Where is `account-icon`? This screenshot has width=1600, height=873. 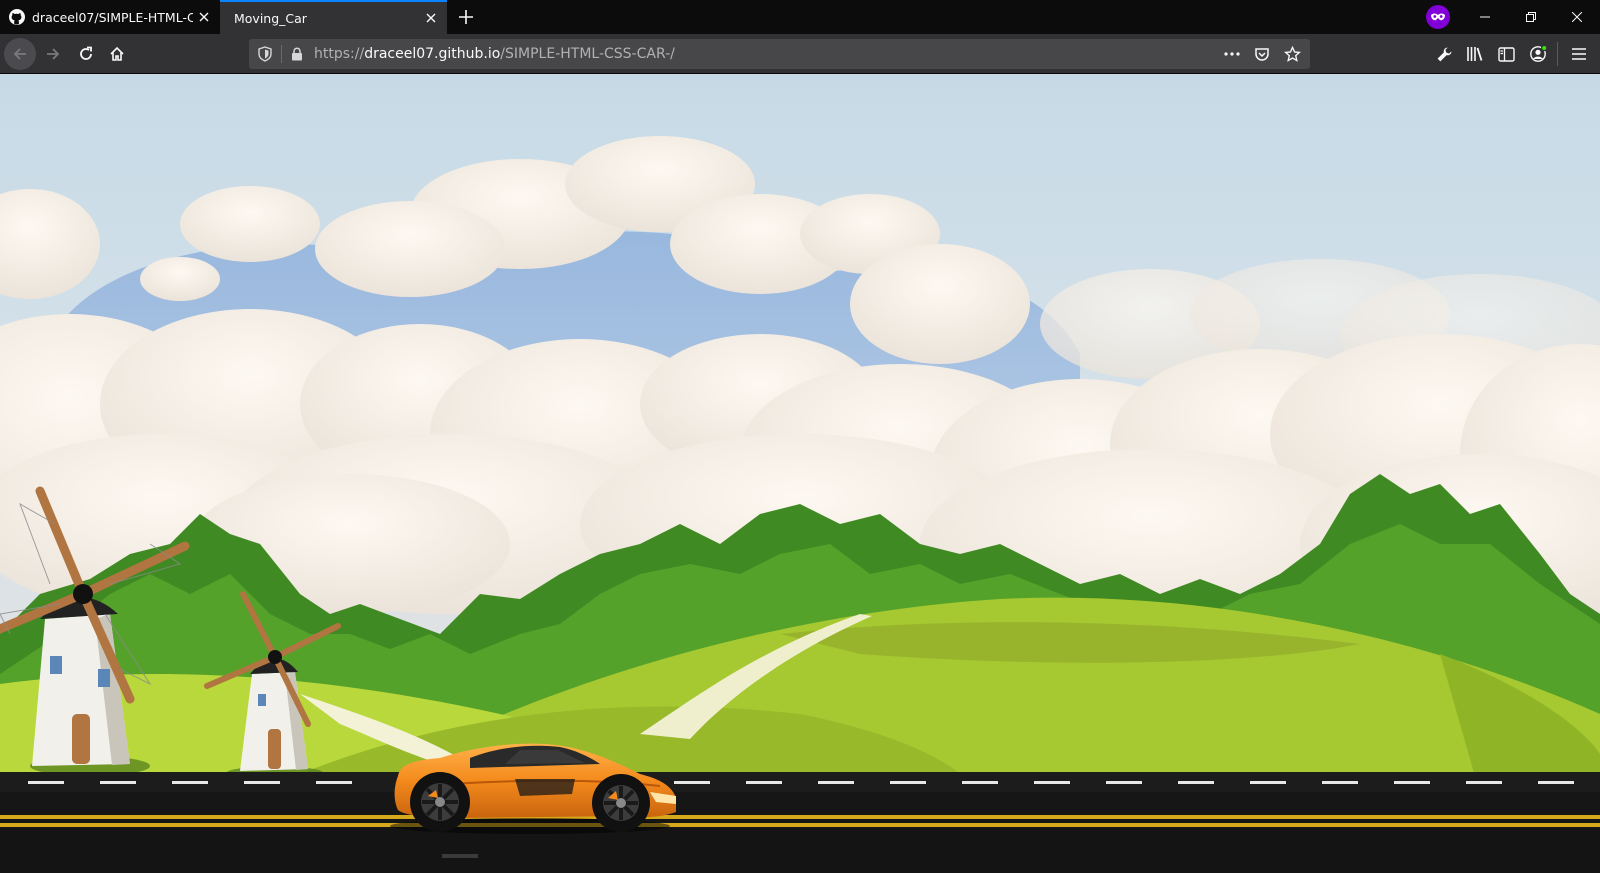
account-icon is located at coordinates (1538, 53).